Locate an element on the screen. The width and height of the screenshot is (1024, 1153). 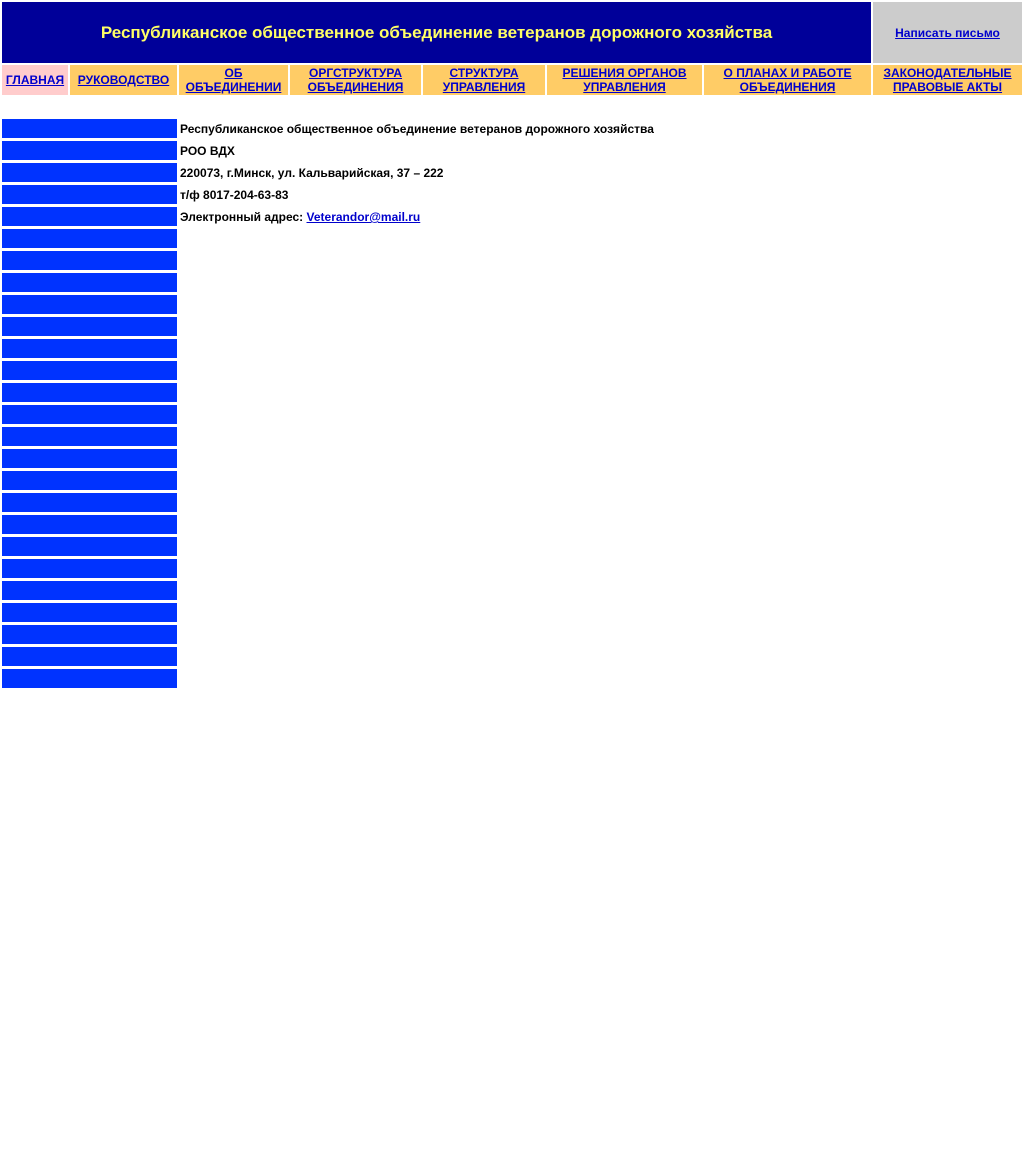
nav-item-leadership: РУКОВОДСТВО is located at coordinates (123, 80).